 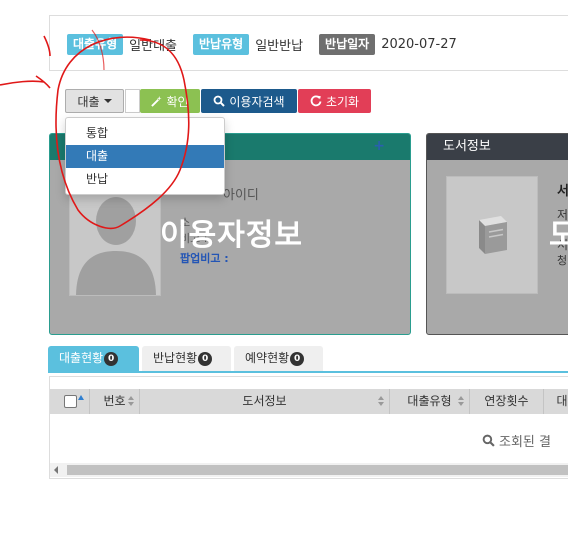 What do you see at coordinates (95, 44) in the screenshot?
I see `loan-type-label: 대출유형` at bounding box center [95, 44].